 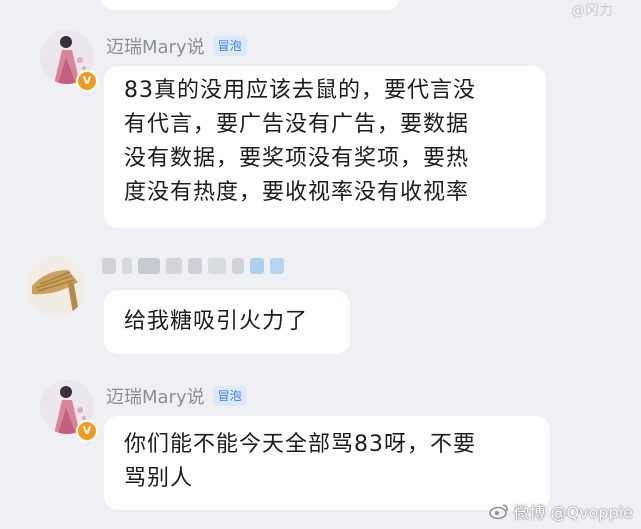 I want to click on broom-avatar-icon, so click(x=56, y=286).